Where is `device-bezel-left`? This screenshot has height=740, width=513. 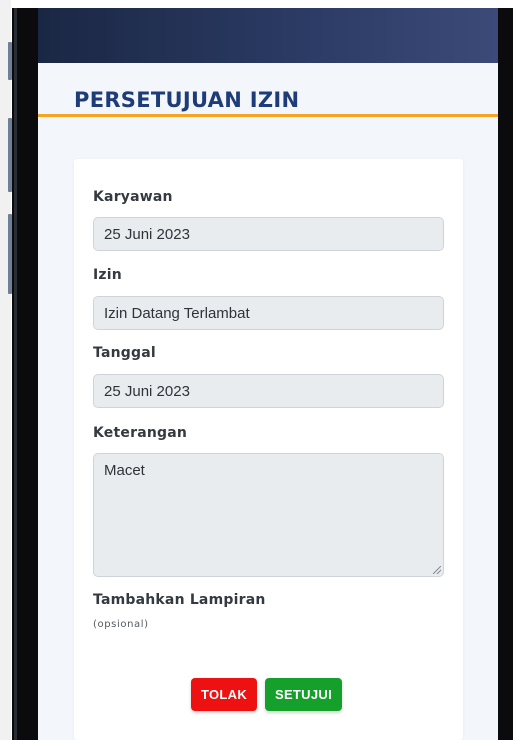 device-bezel-left is located at coordinates (25, 370).